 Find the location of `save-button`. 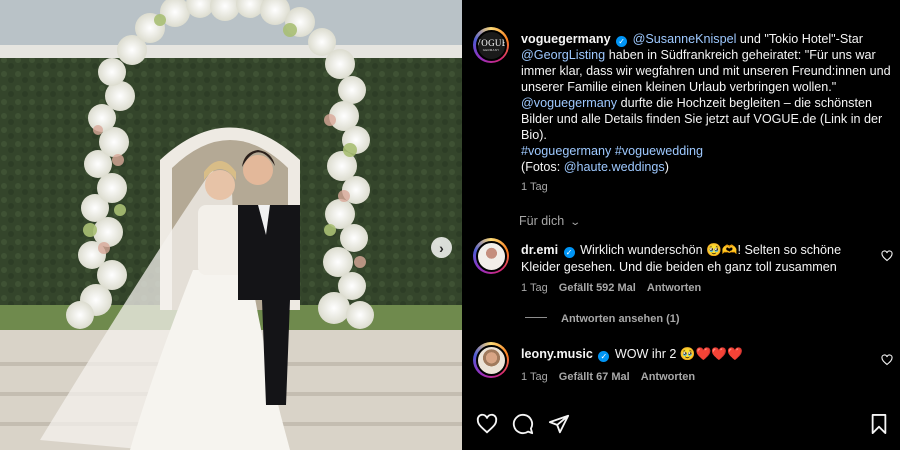

save-button is located at coordinates (879, 424).